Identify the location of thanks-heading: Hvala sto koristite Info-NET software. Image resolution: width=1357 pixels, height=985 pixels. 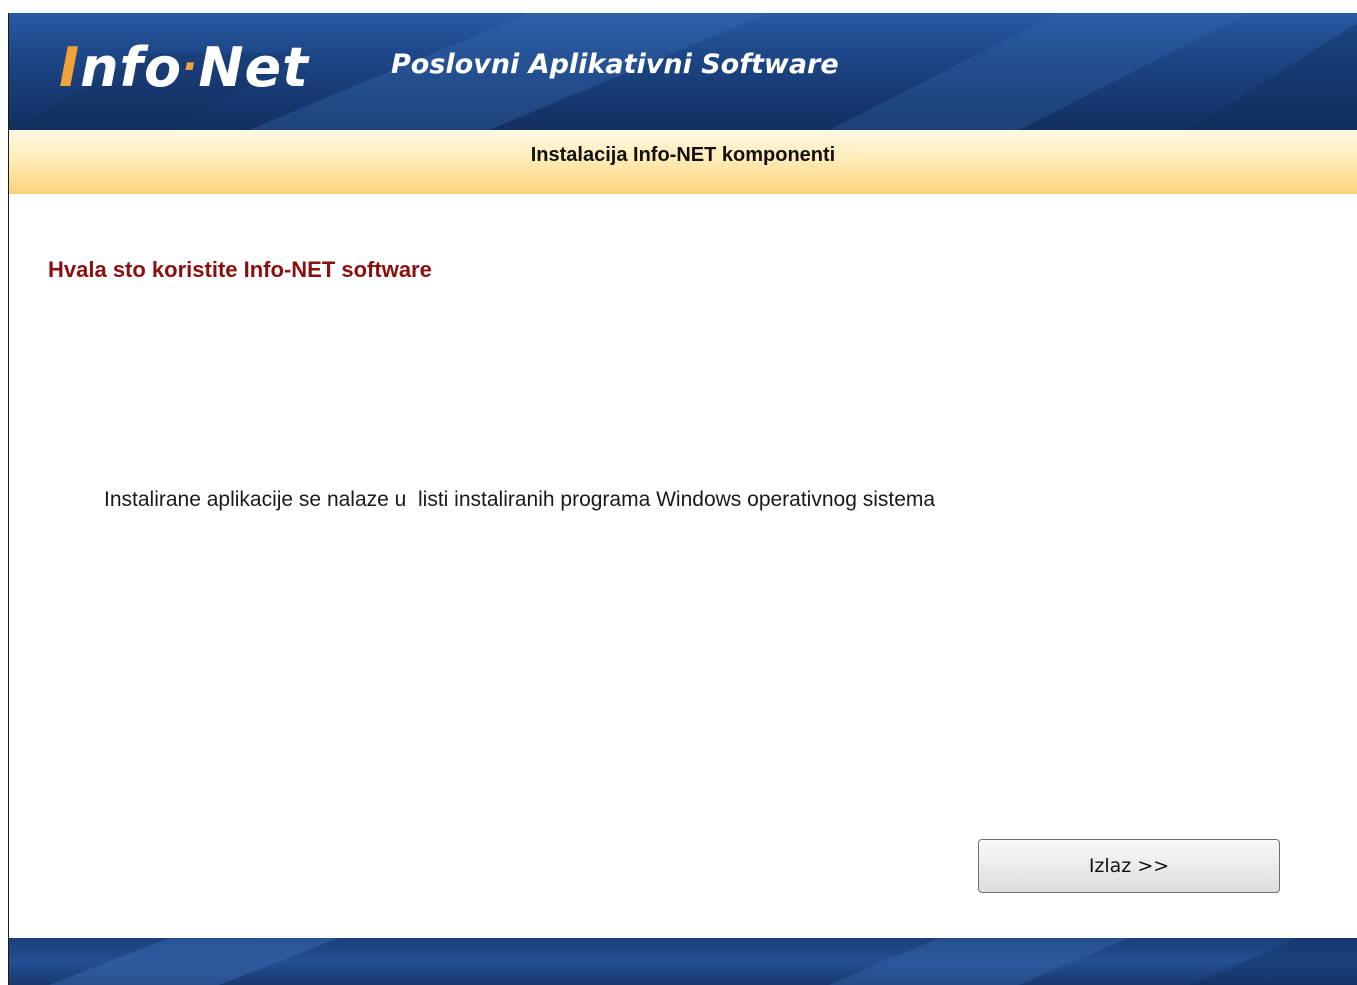
(240, 269).